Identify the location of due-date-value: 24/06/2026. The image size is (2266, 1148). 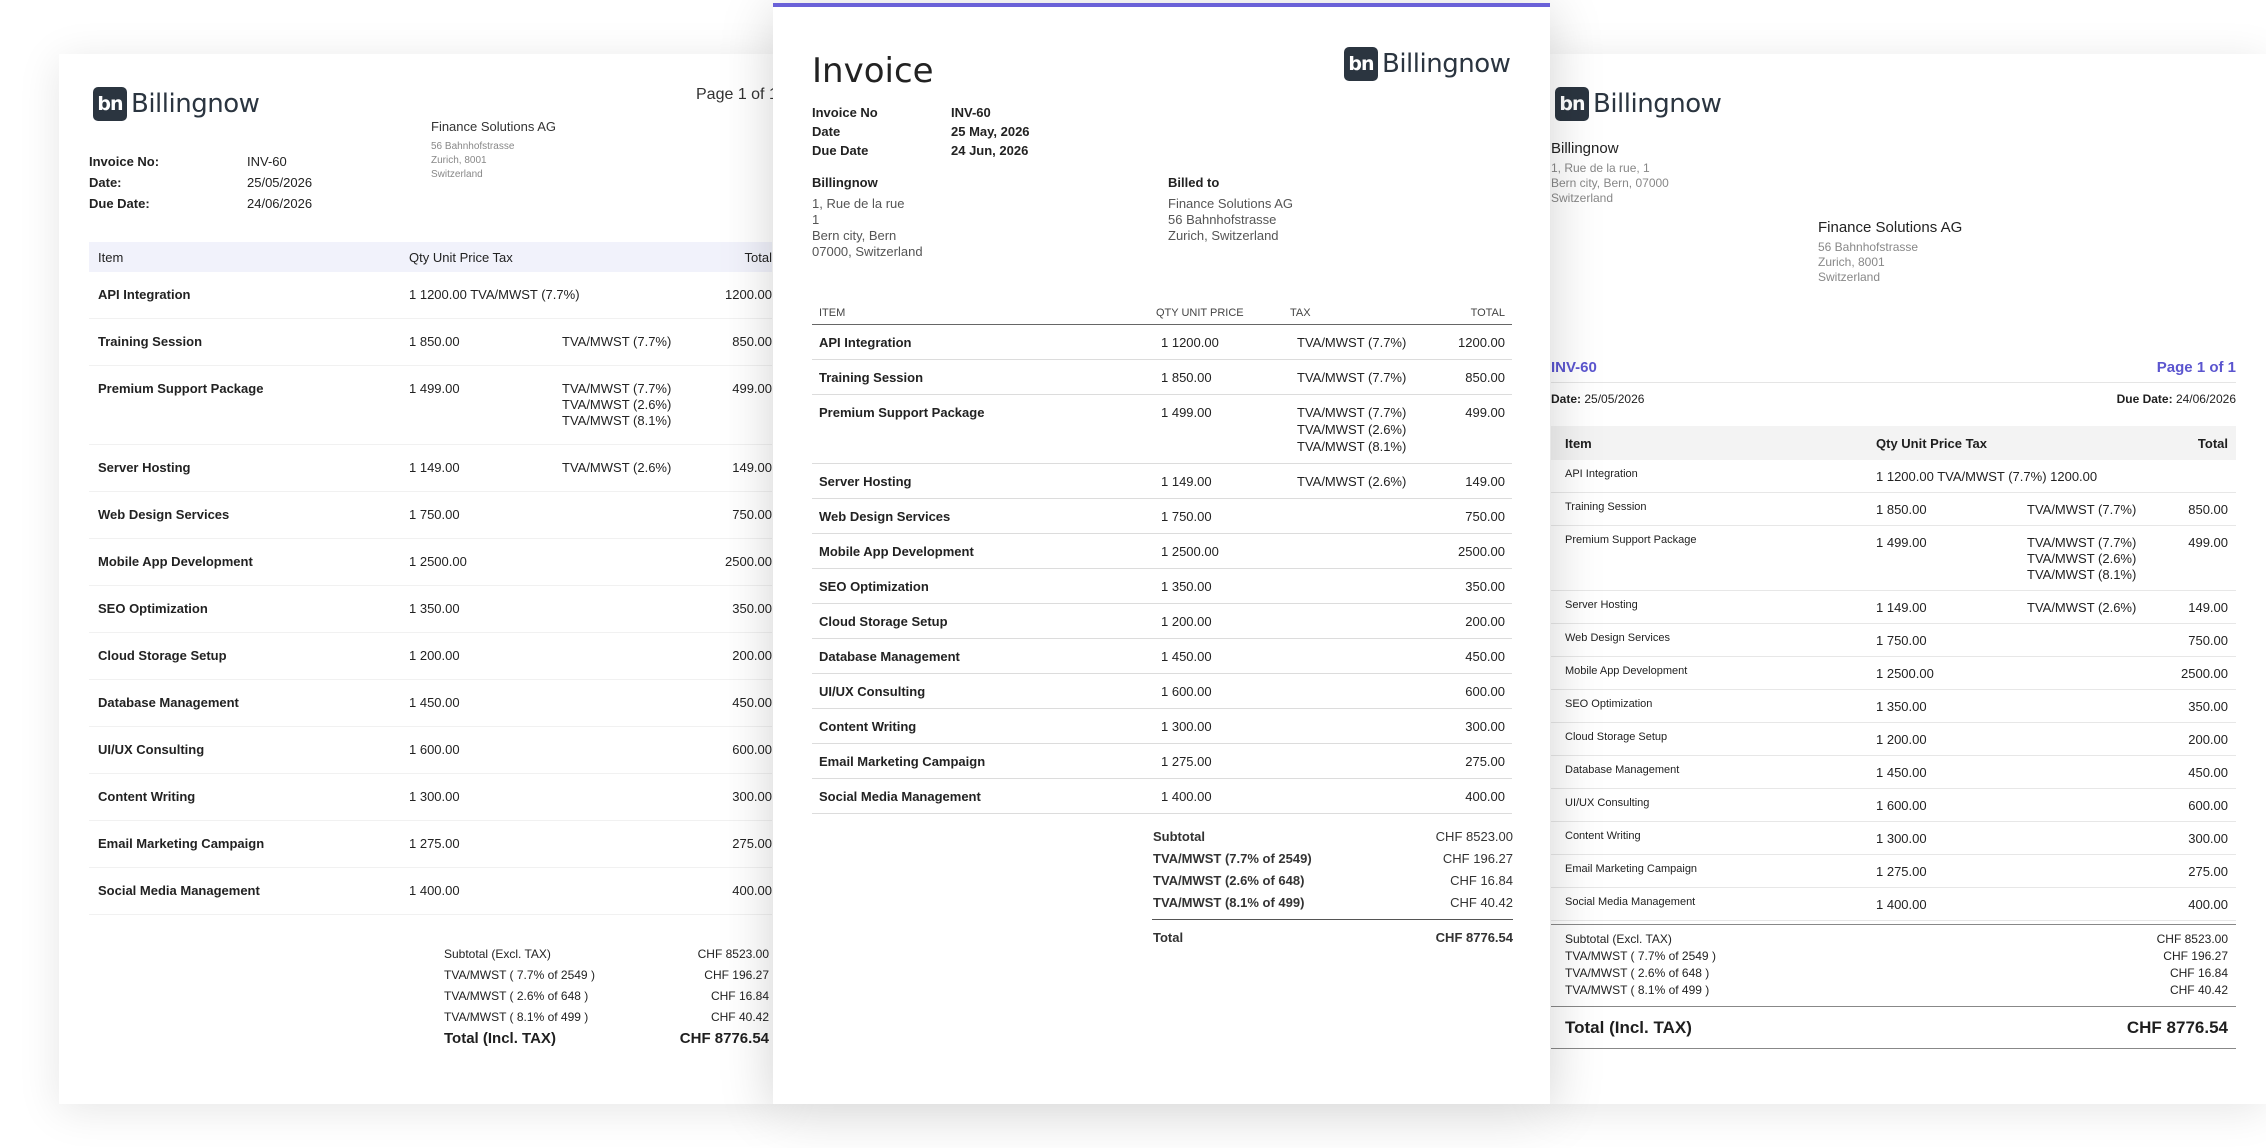
(2205, 399).